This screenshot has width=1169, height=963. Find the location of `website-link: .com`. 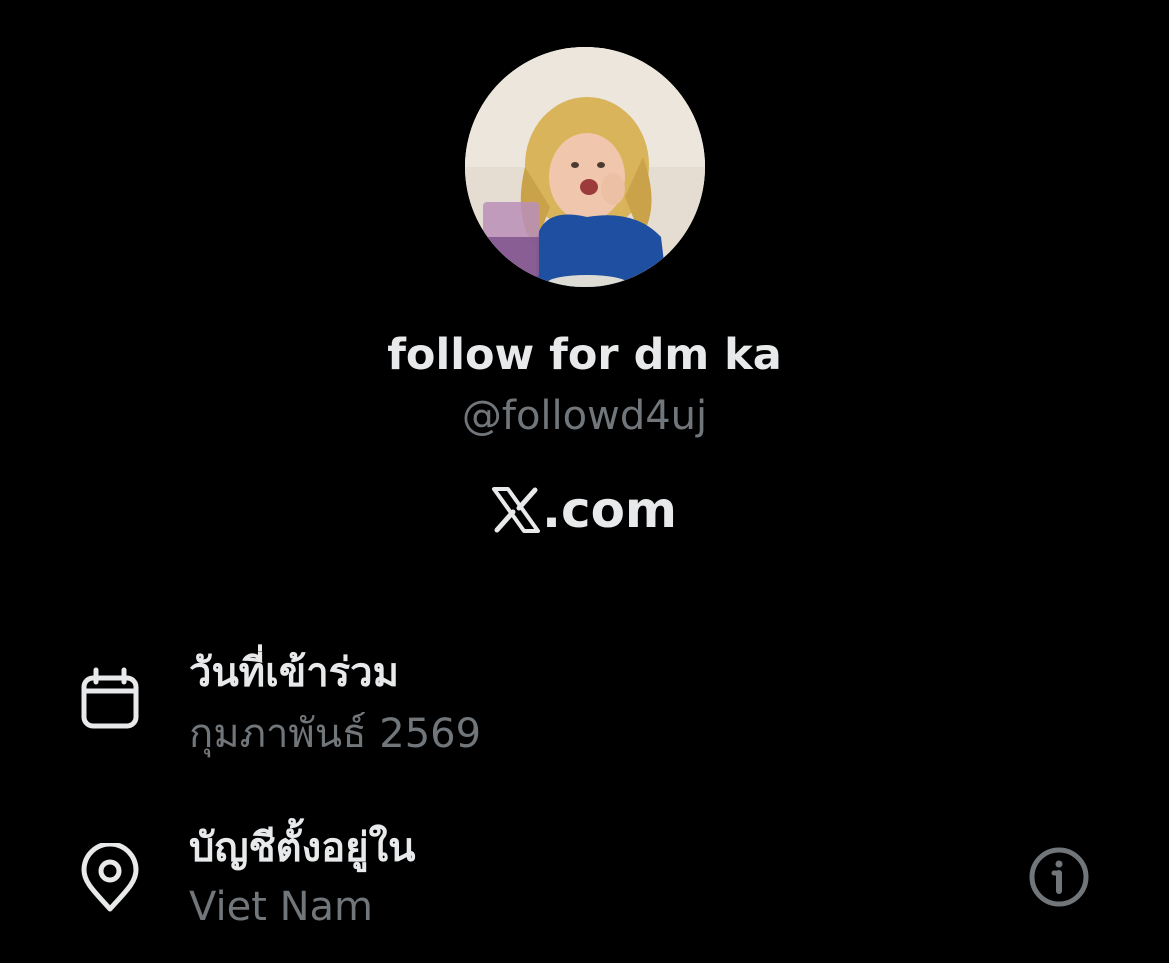

website-link: .com is located at coordinates (584, 513).